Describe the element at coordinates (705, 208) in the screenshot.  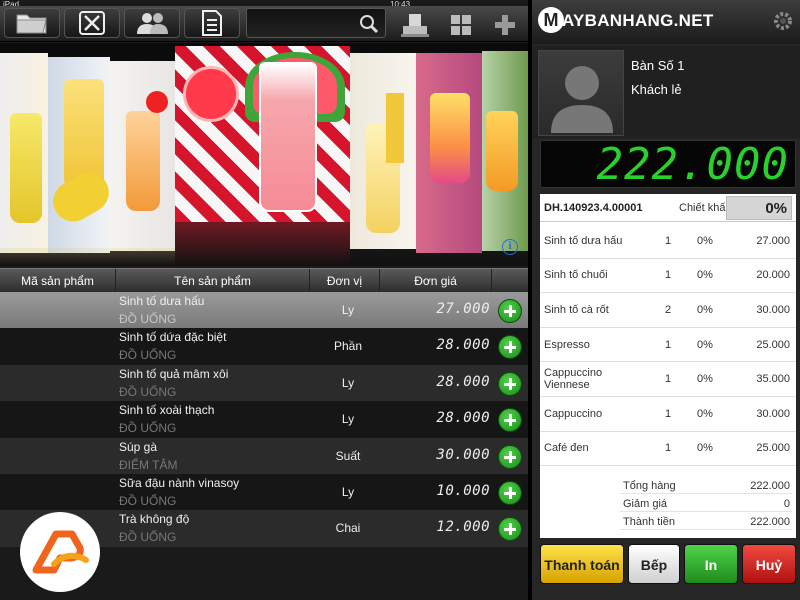
I see `discount-label: Chiết khấu` at that location.